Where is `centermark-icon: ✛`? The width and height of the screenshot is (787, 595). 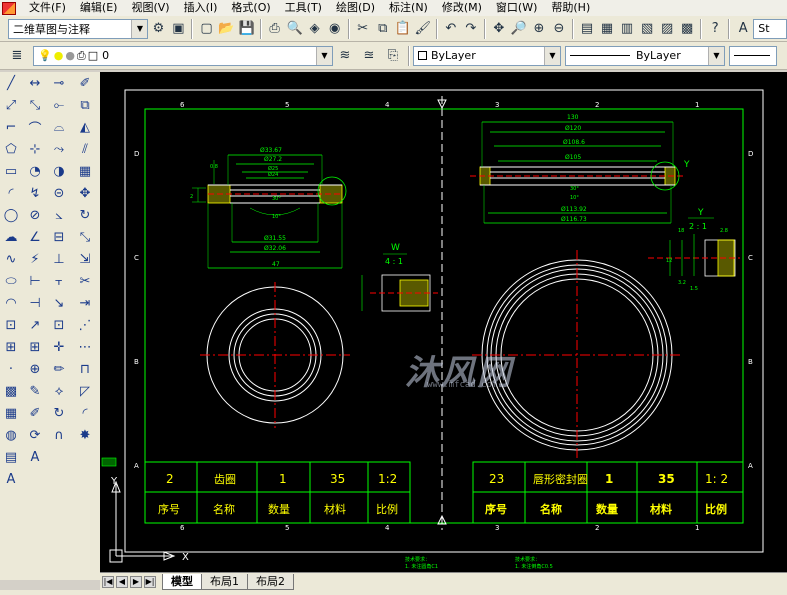 centermark-icon: ✛ is located at coordinates (59, 347).